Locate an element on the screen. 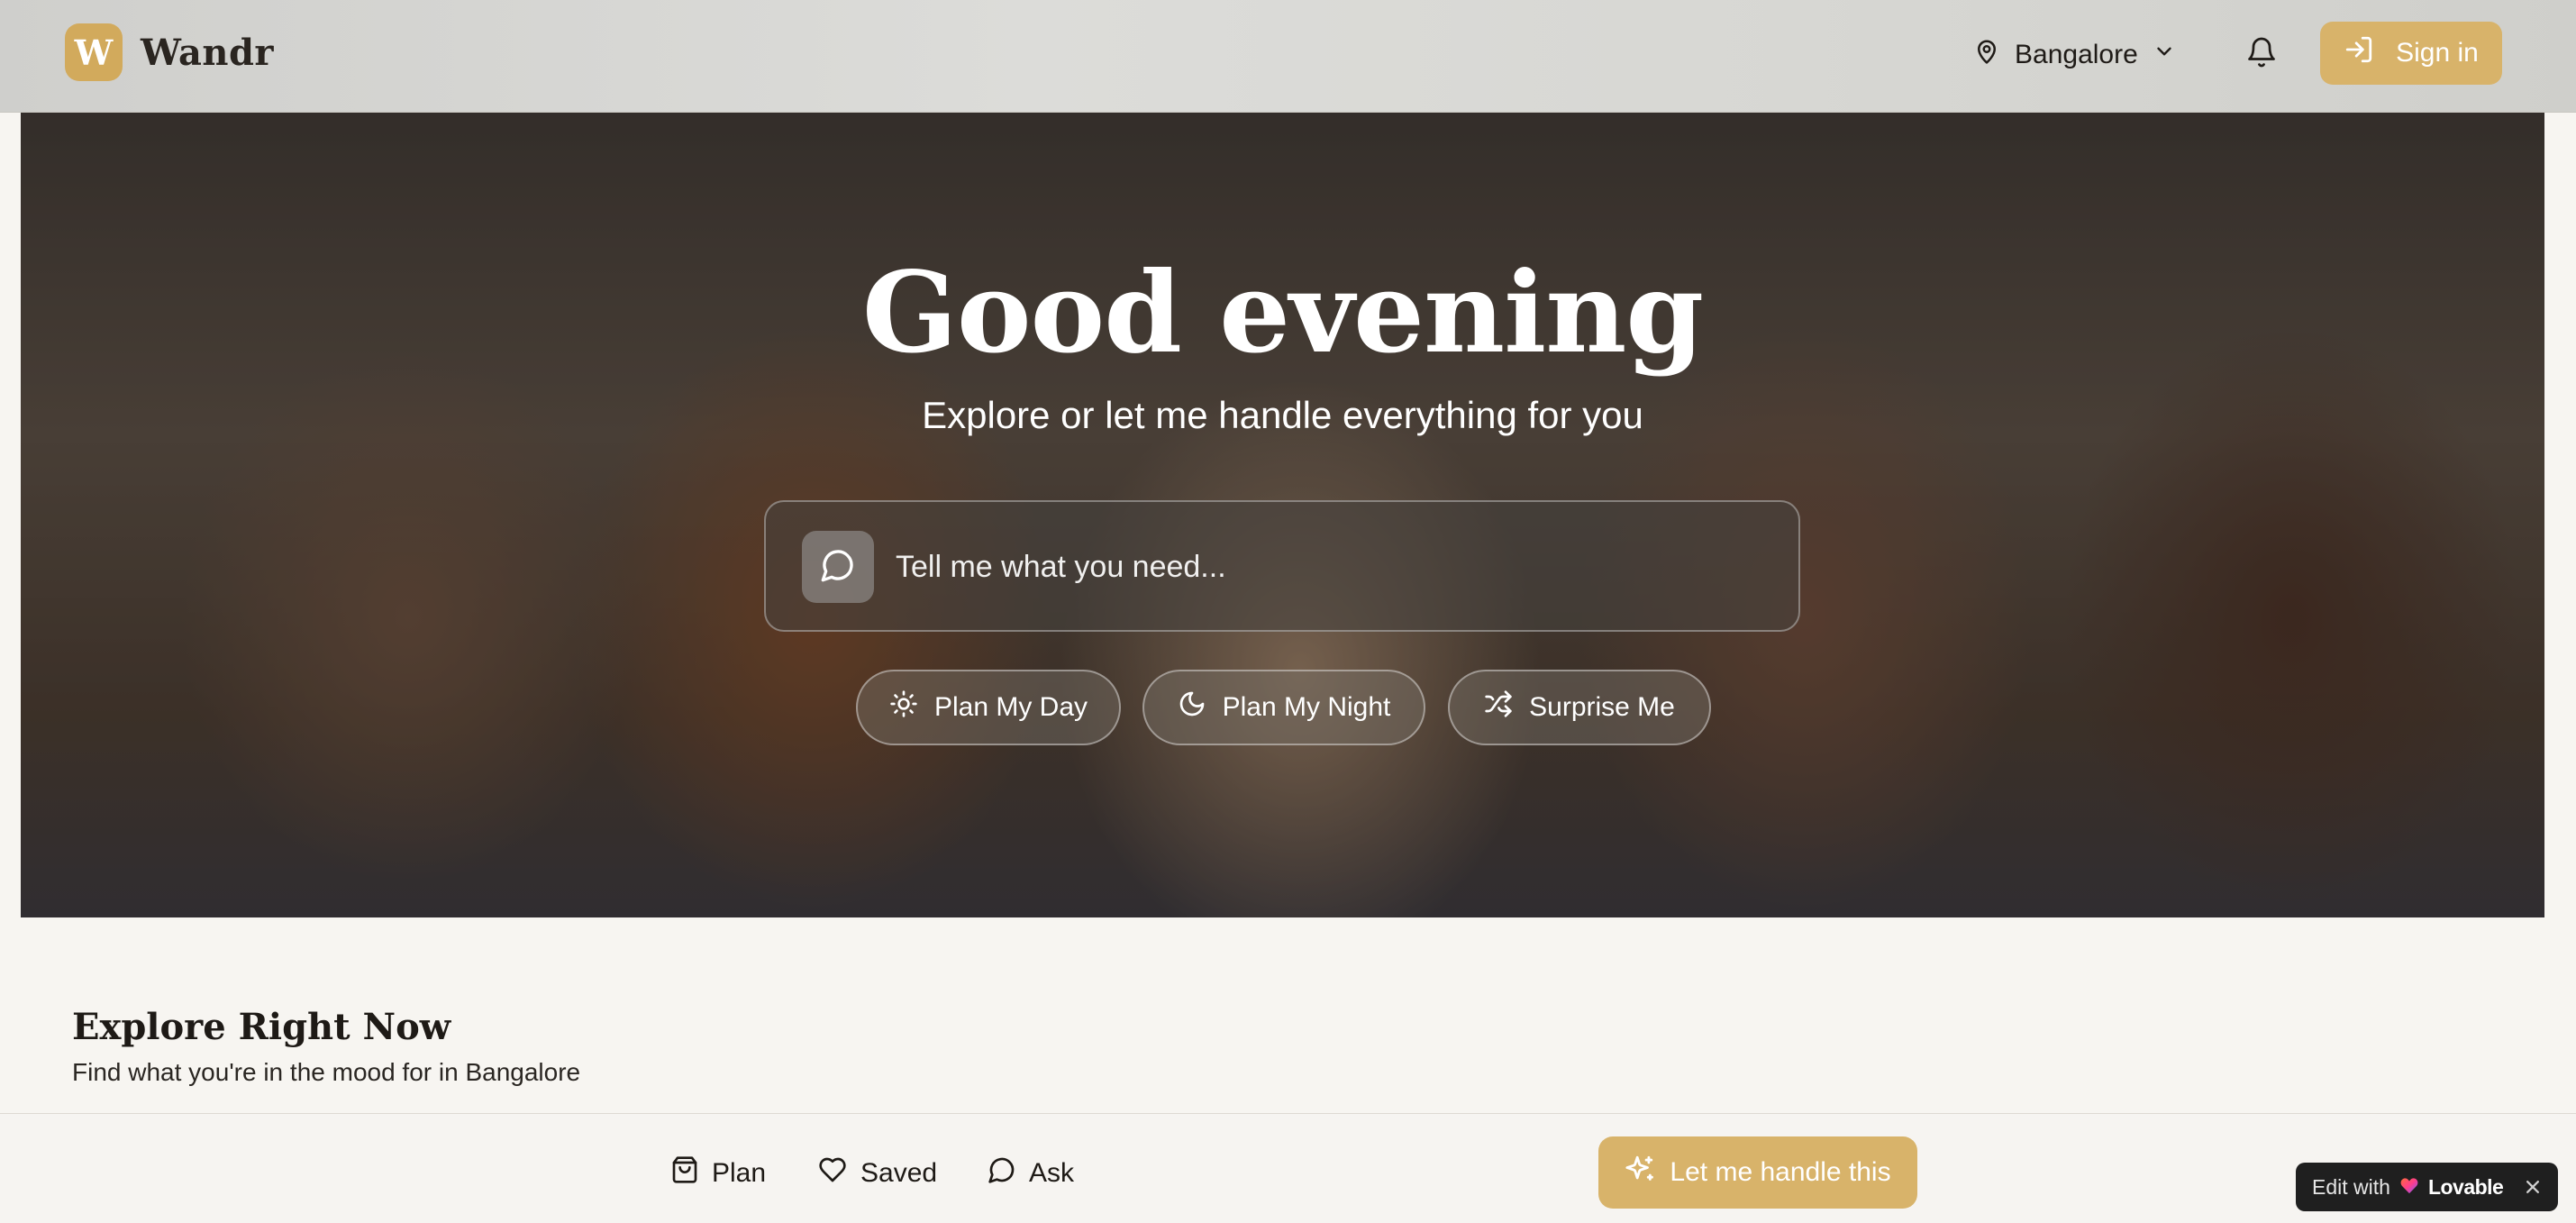 This screenshot has height=1223, width=2576. brand-name: Wandr is located at coordinates (207, 52).